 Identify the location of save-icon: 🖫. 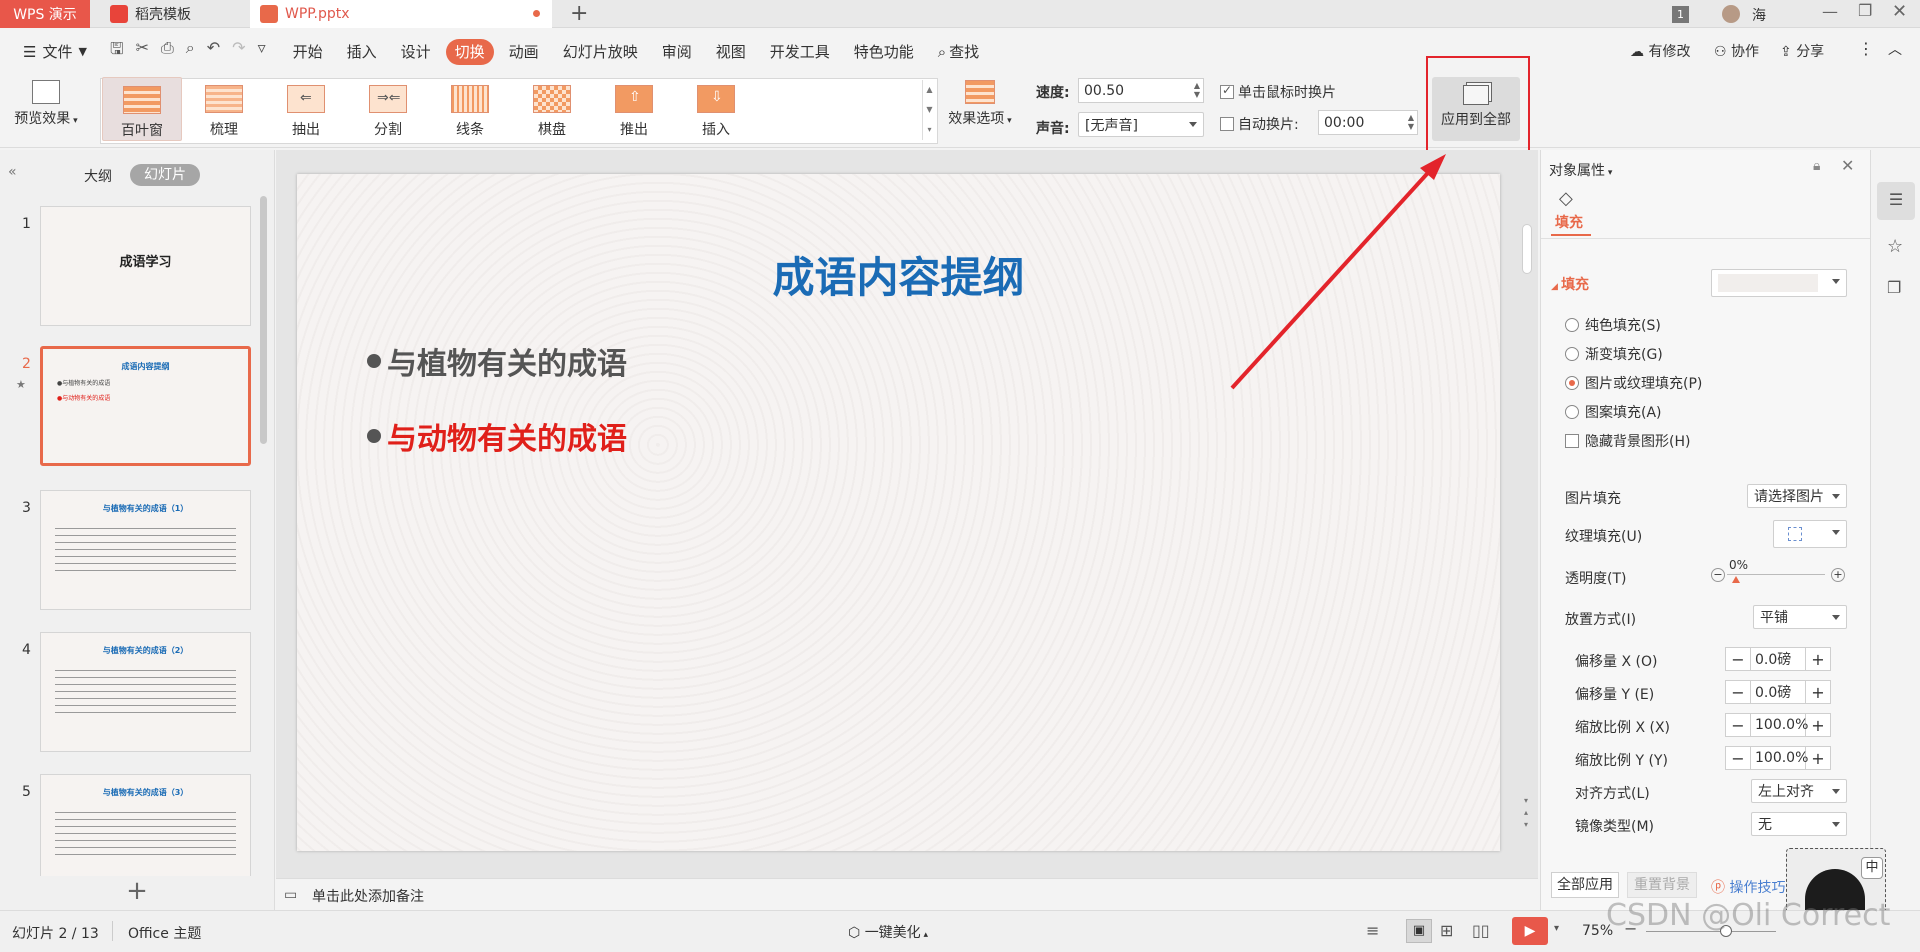
(117, 51).